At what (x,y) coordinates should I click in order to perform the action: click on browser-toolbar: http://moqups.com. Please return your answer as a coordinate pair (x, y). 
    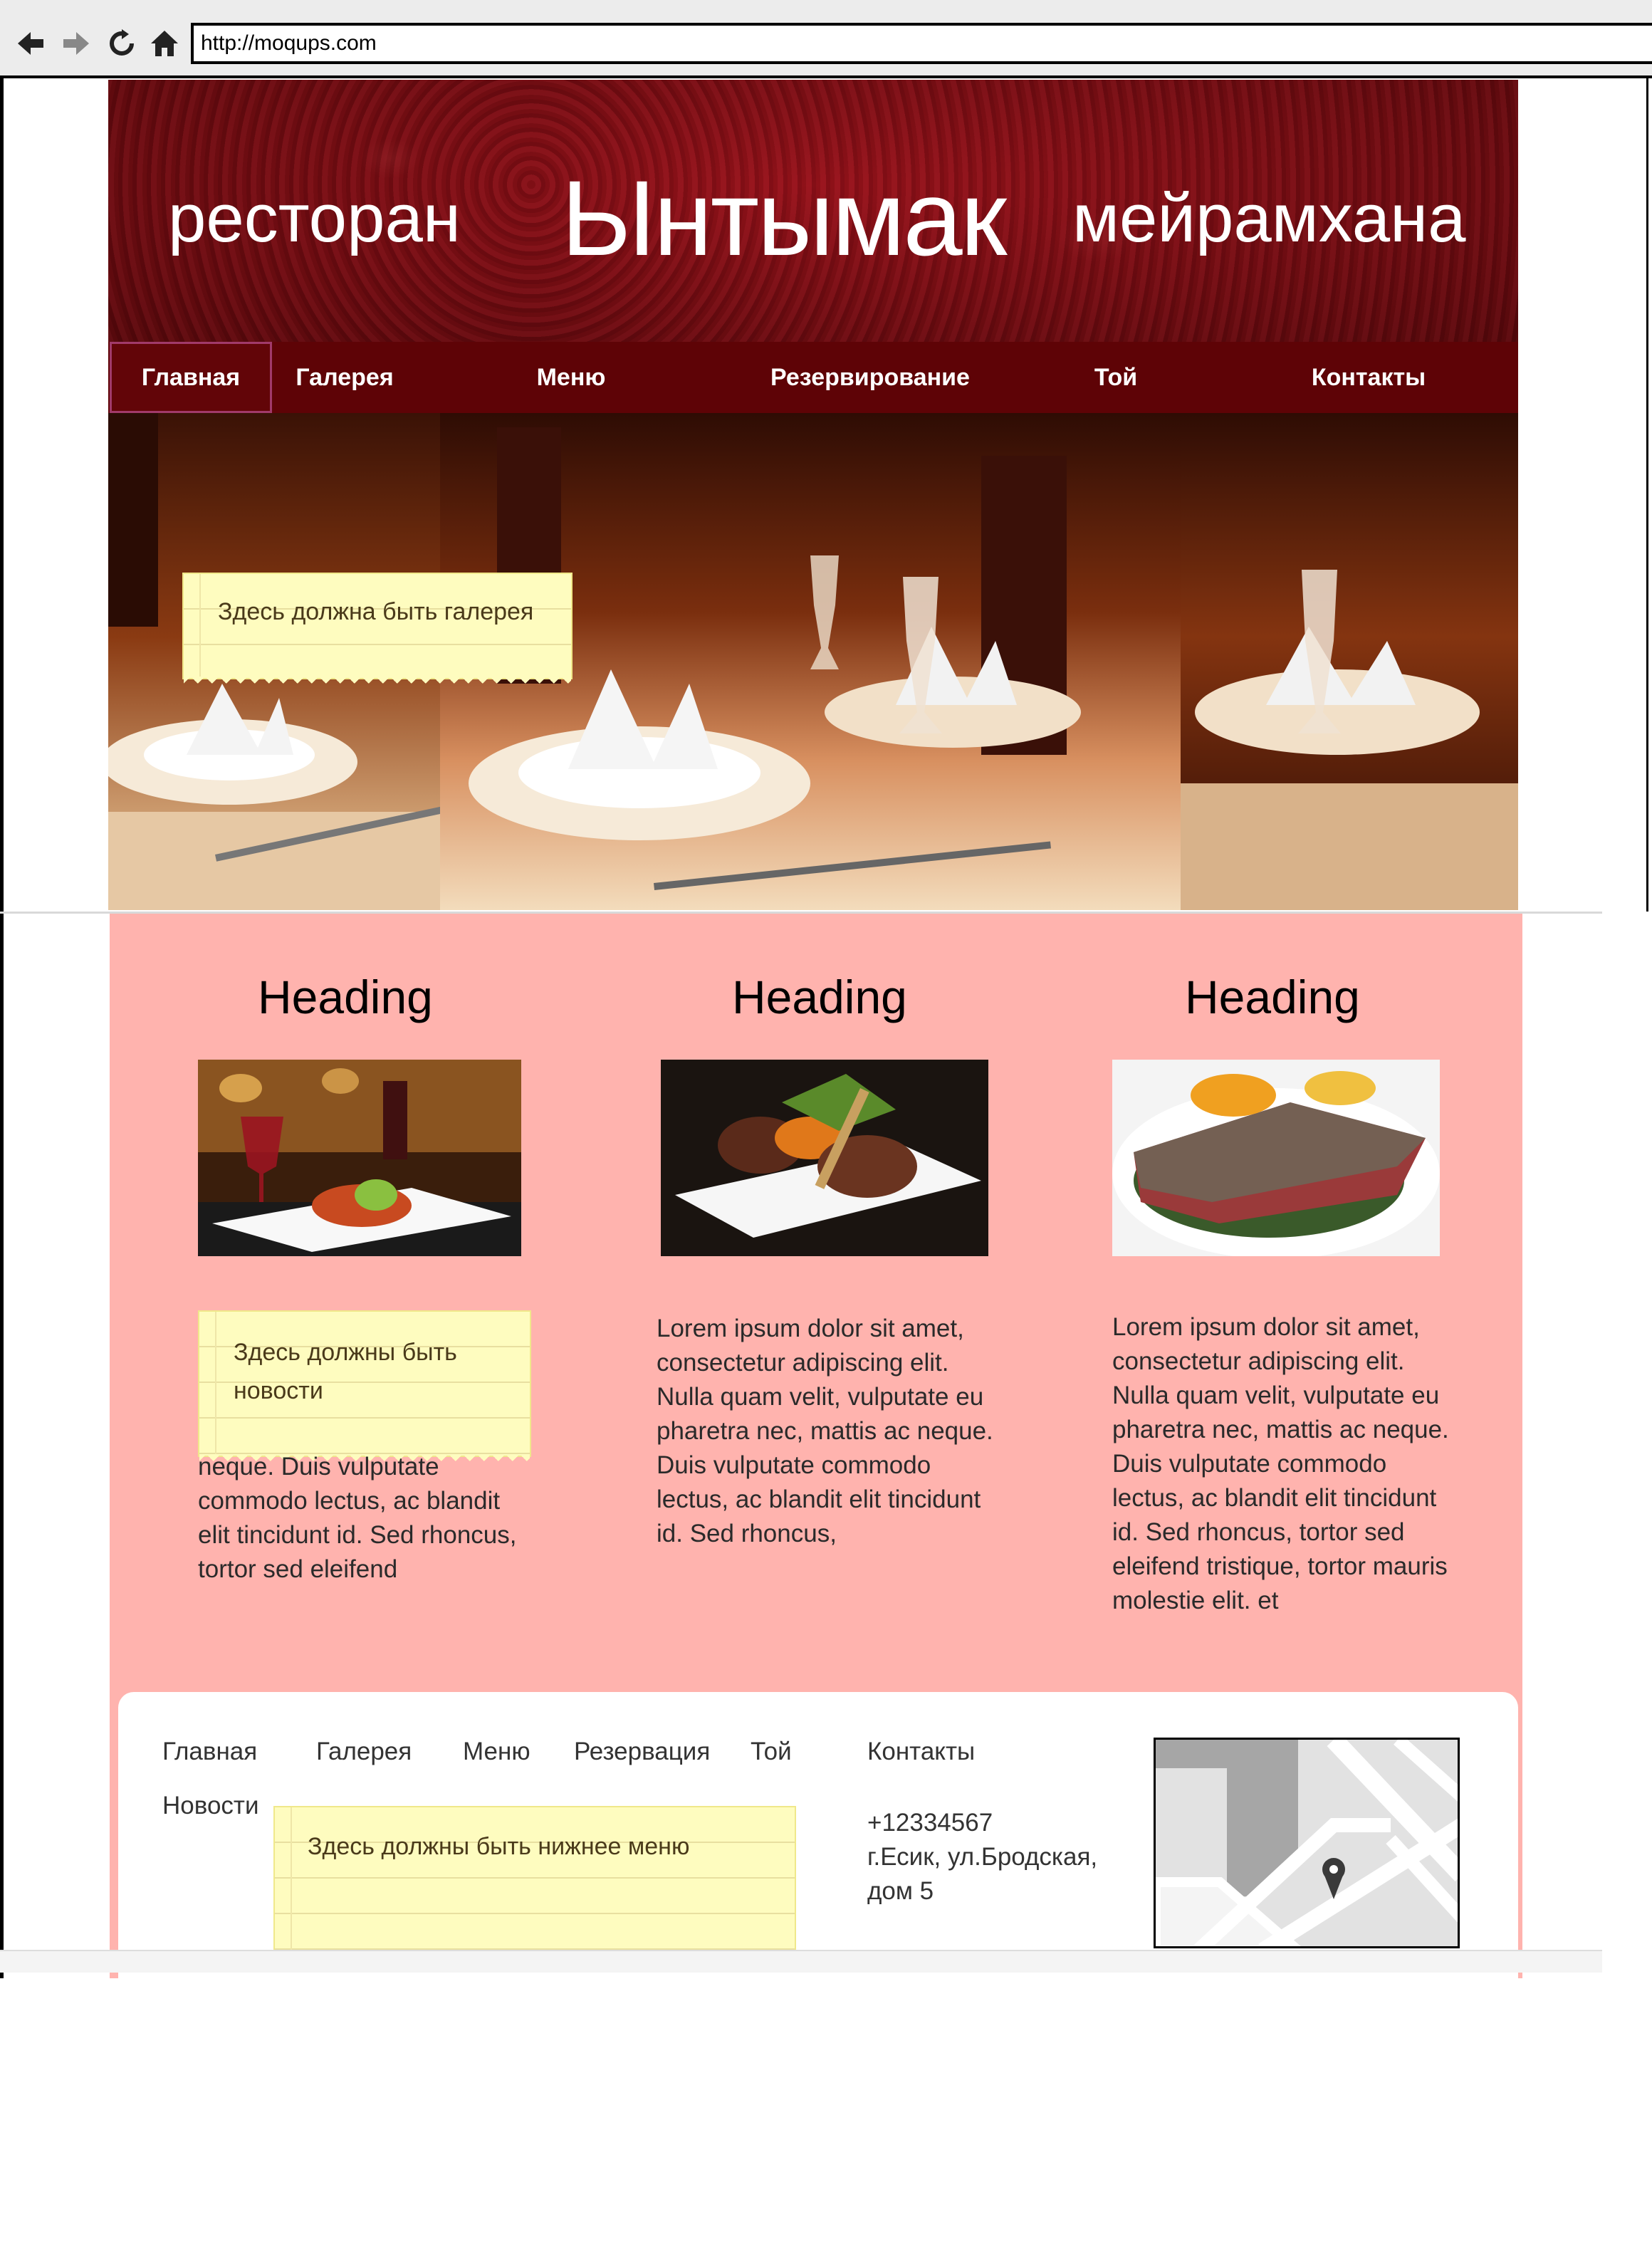
    Looking at the image, I should click on (826, 39).